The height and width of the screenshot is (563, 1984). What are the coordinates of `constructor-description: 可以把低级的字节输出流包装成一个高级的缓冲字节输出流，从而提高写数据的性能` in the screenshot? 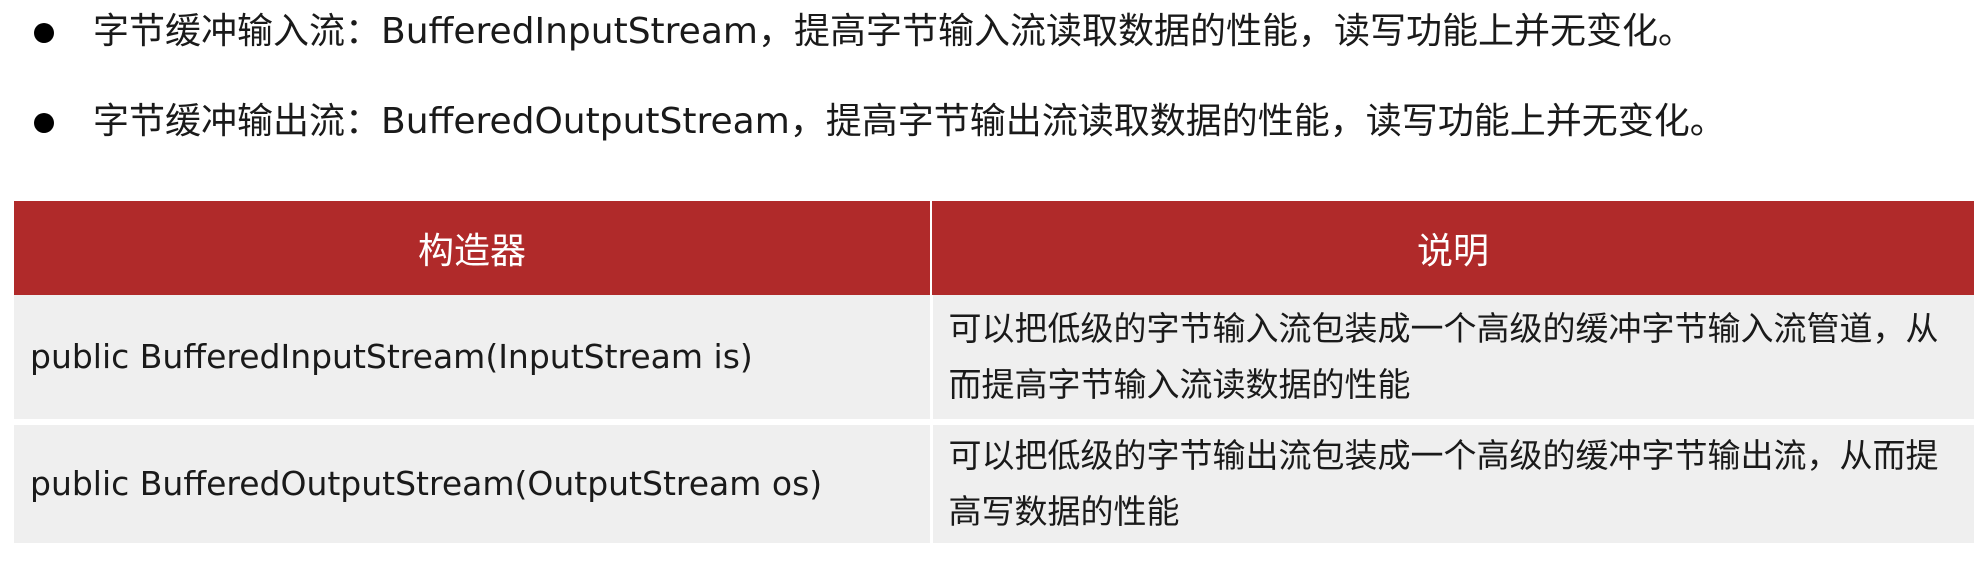 It's located at (1452, 485).